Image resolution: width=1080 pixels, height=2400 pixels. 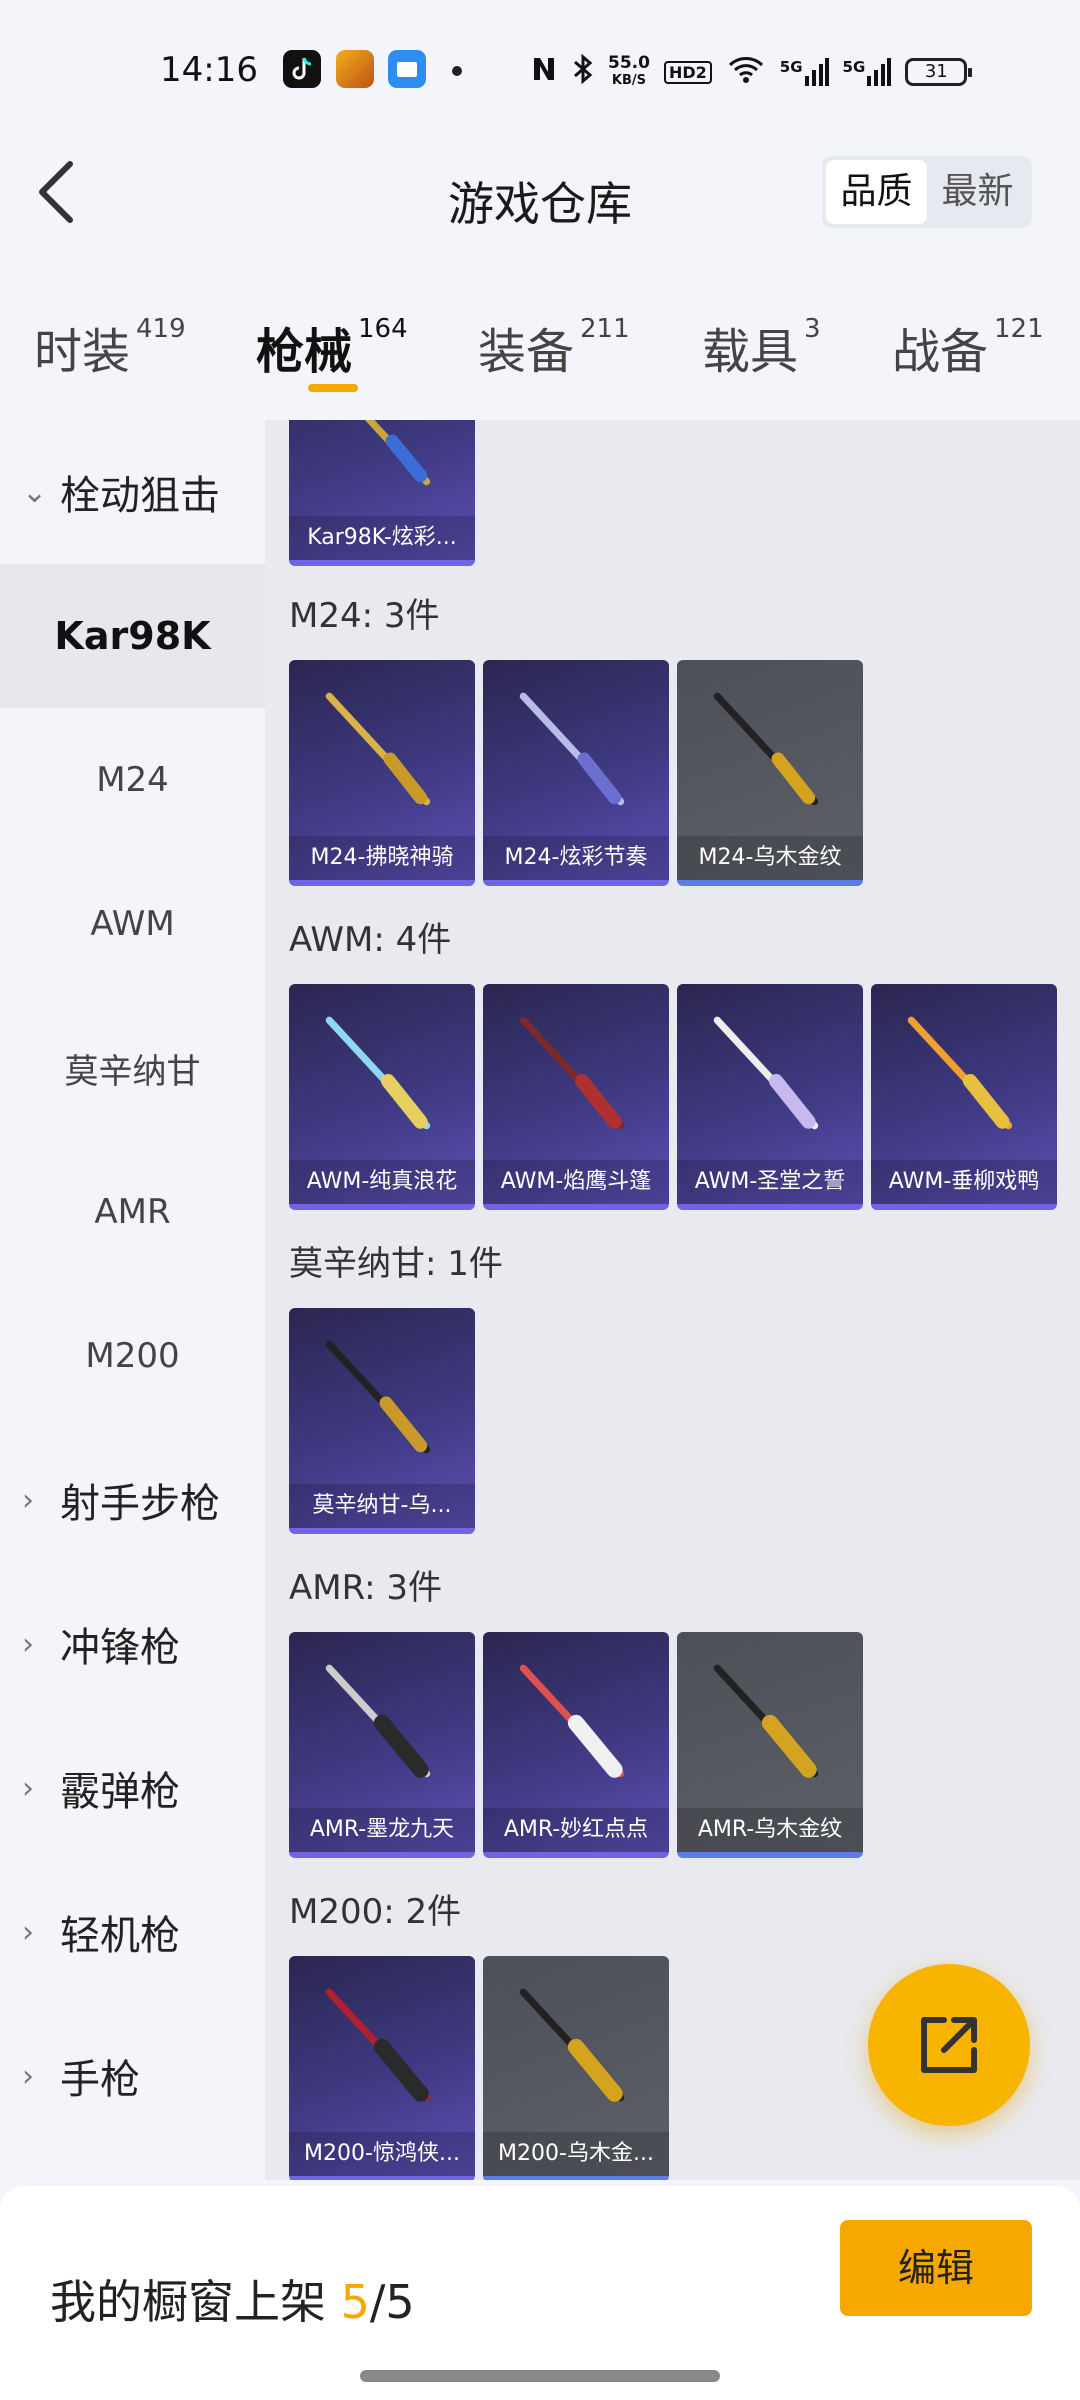 I want to click on showcase-status: 我的橱窗上架 5/5, so click(x=232, y=2299).